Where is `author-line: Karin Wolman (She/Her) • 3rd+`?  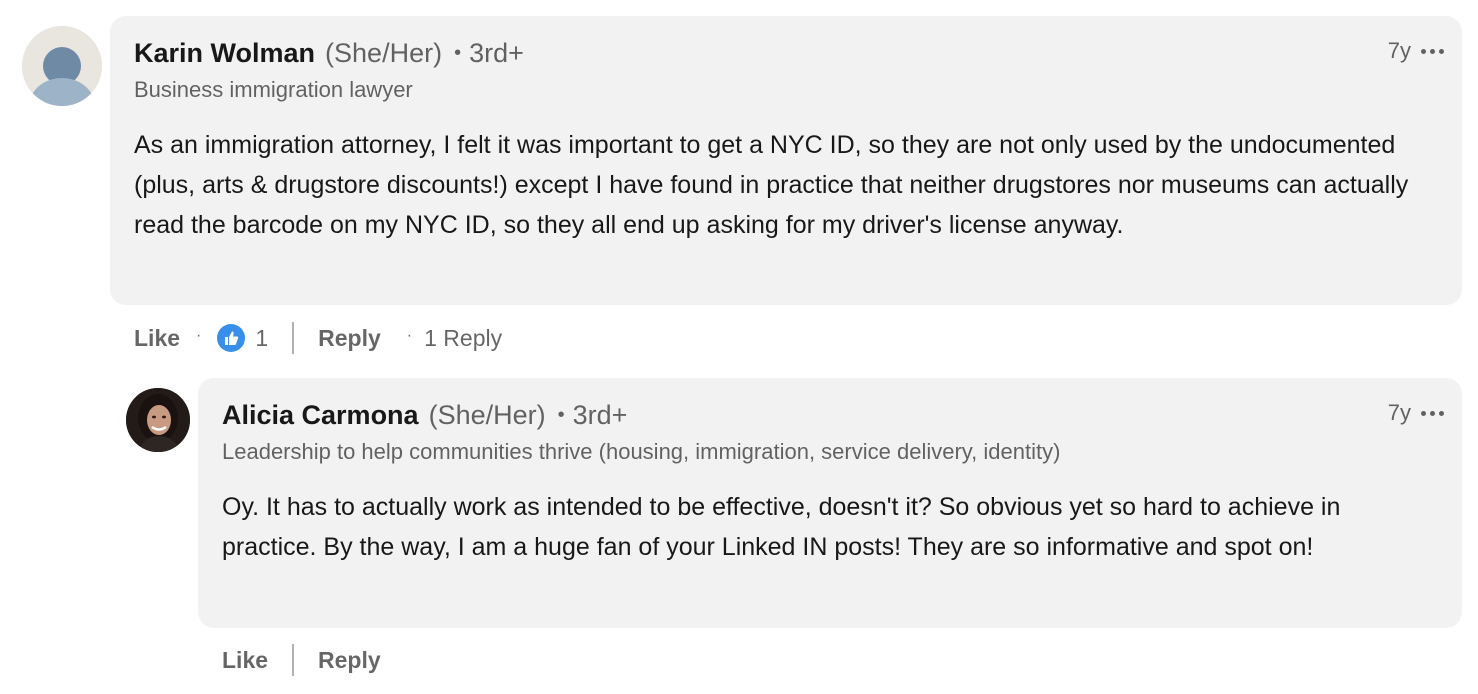 author-line: Karin Wolman (She/Her) • 3rd+ is located at coordinates (786, 53).